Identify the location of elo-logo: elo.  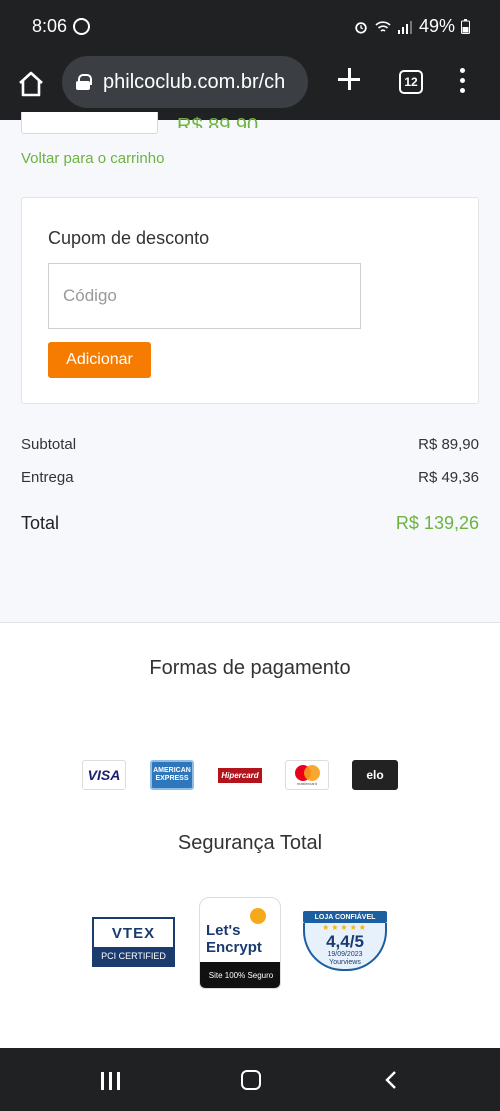
(375, 775).